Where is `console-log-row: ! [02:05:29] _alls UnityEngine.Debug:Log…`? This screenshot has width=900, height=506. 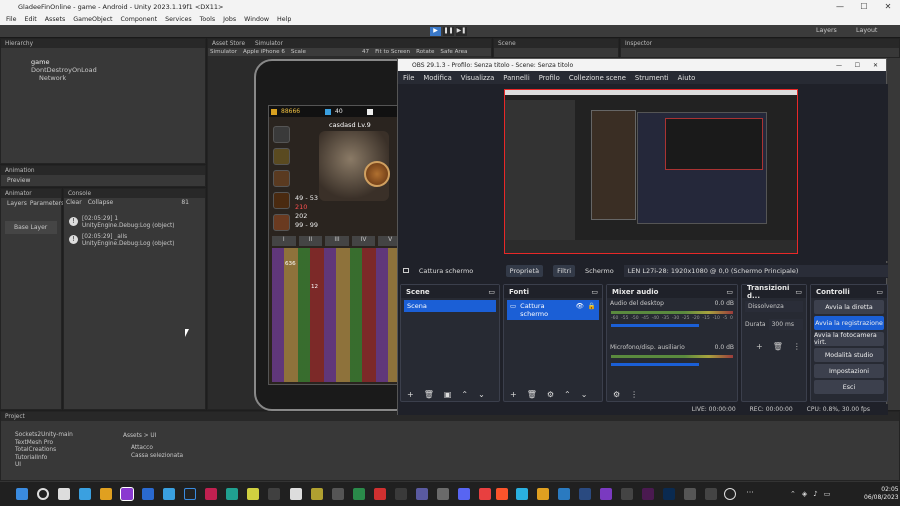 console-log-row: ! [02:05:29] _alls UnityEngine.Debug:Log… is located at coordinates (134, 241).